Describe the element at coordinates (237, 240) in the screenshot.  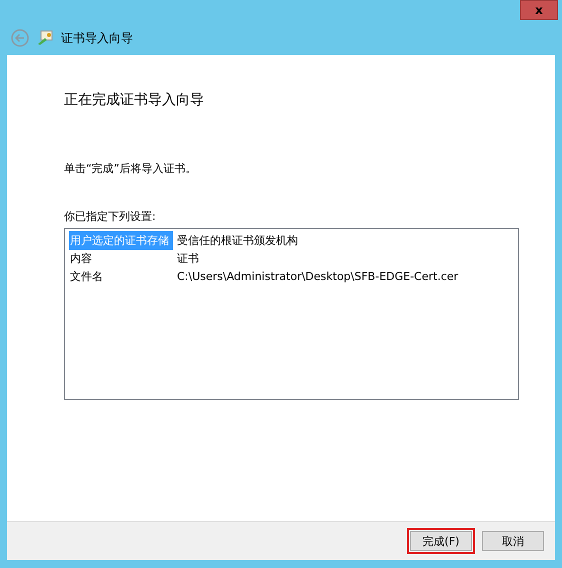
I see `setting-value: 受信任的根证书颁发机构` at that location.